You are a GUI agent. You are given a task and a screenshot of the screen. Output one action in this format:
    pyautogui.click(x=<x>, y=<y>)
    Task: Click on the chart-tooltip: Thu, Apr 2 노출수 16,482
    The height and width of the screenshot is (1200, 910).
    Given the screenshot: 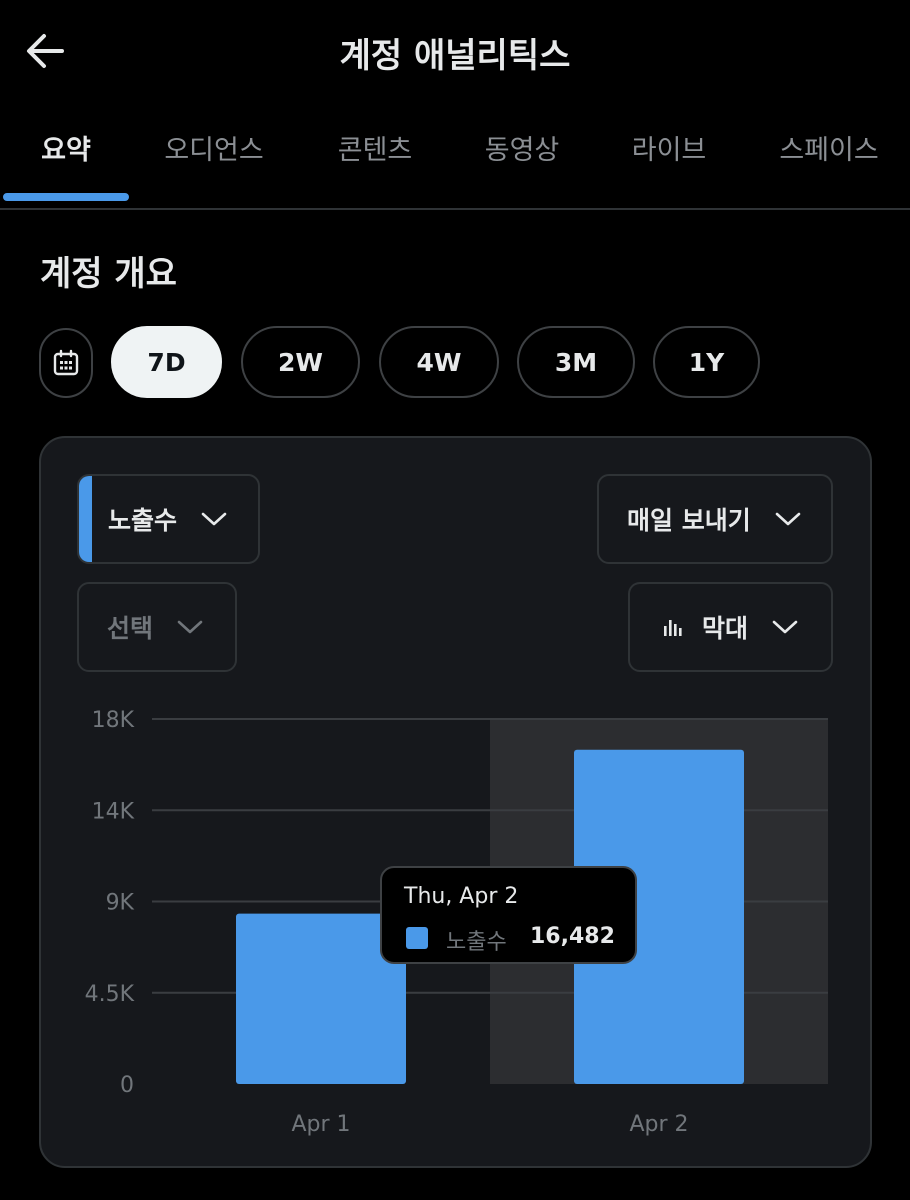 What is the action you would take?
    pyautogui.click(x=508, y=915)
    